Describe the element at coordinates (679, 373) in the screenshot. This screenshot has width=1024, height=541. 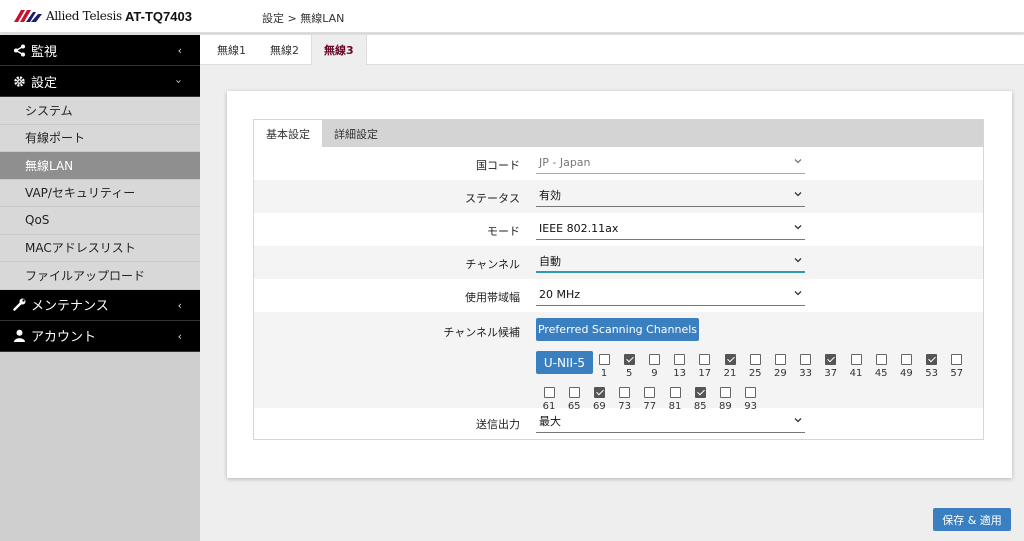
I see `channel-number: 13` at that location.